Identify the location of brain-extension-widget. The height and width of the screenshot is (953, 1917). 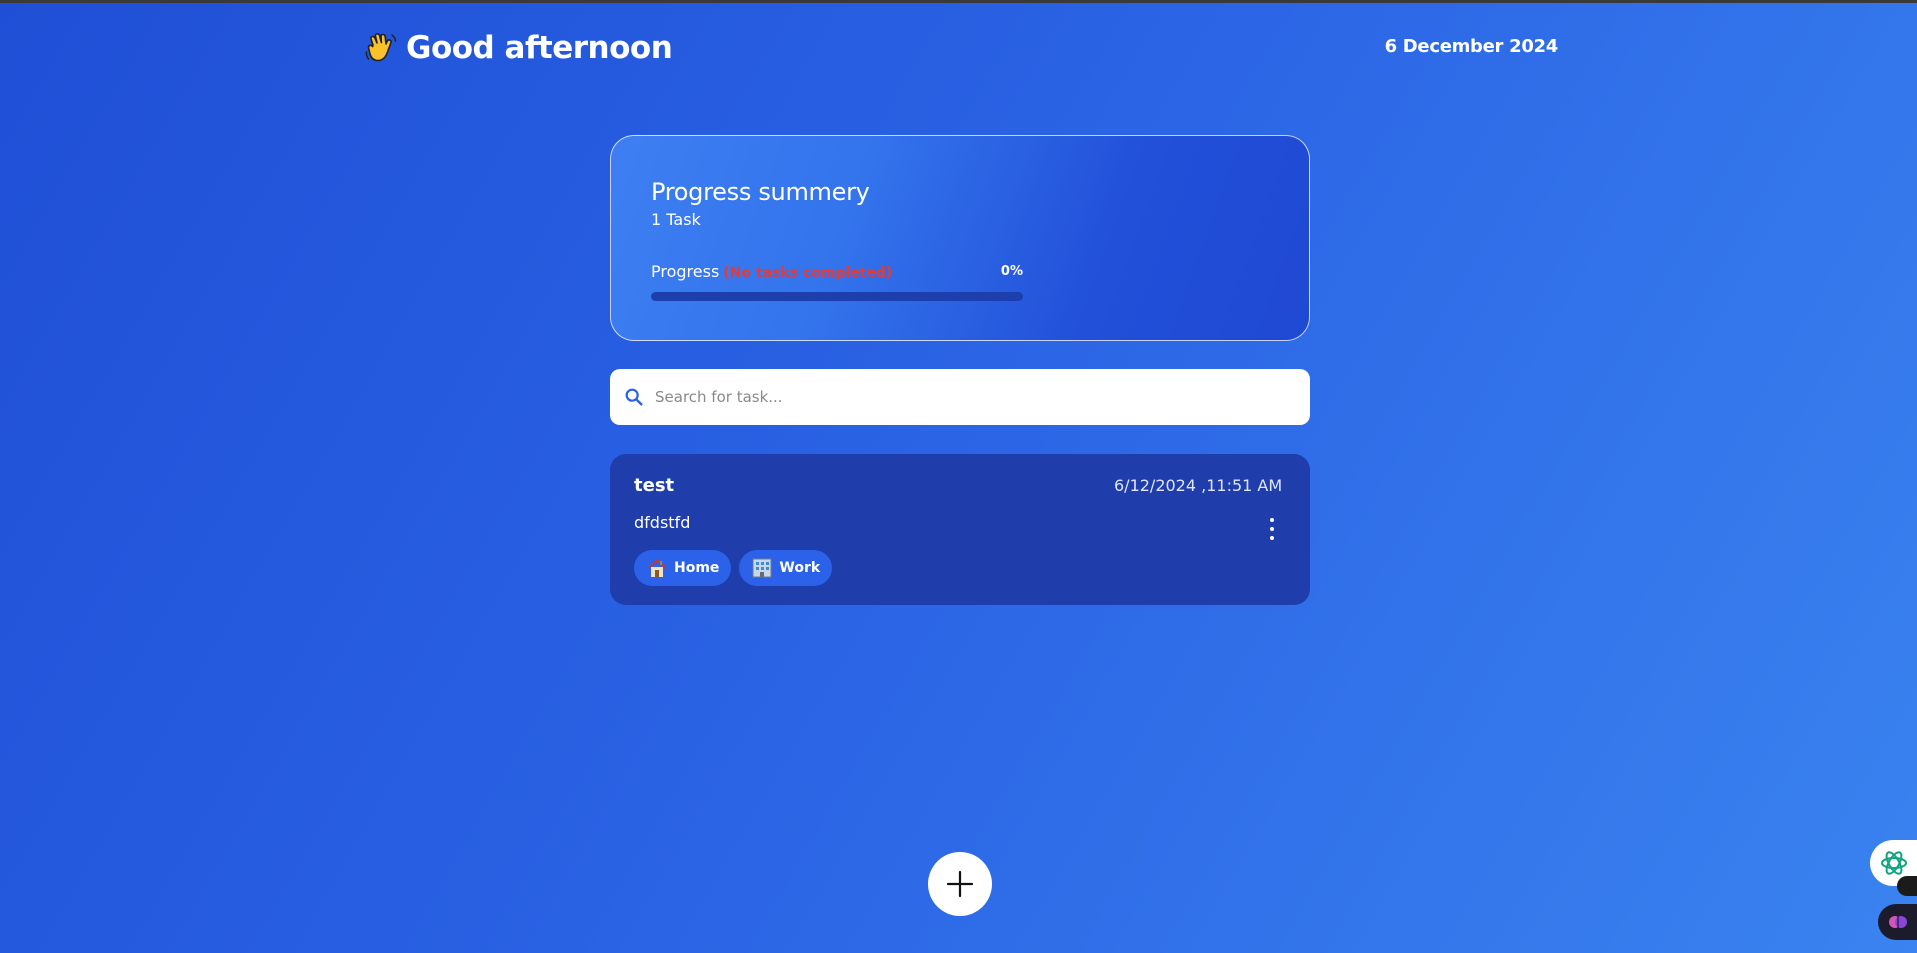
(1897, 922).